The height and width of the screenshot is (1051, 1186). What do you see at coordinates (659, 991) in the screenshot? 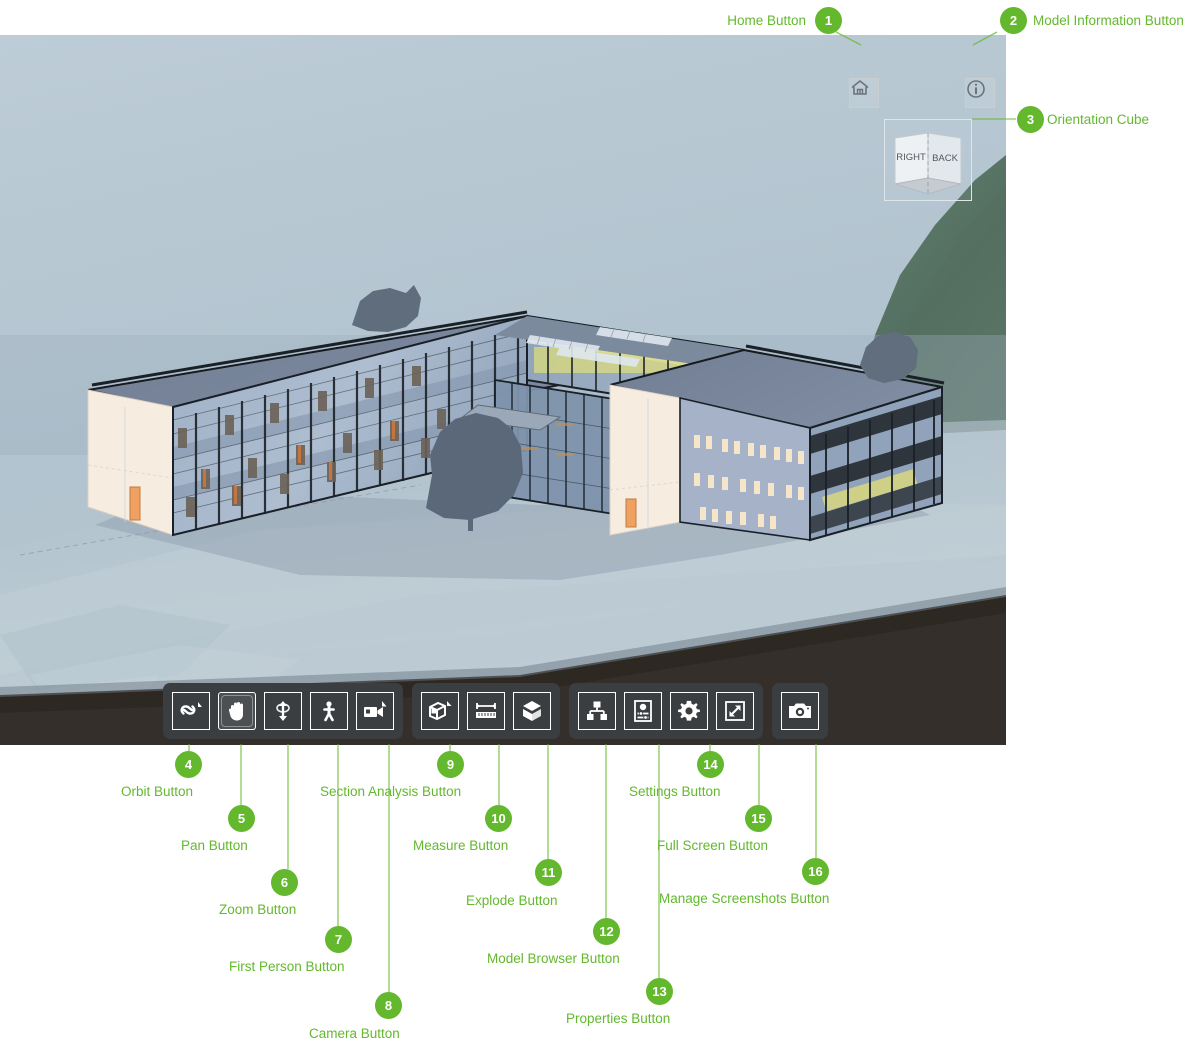
I see `callout-badge-13: 13` at bounding box center [659, 991].